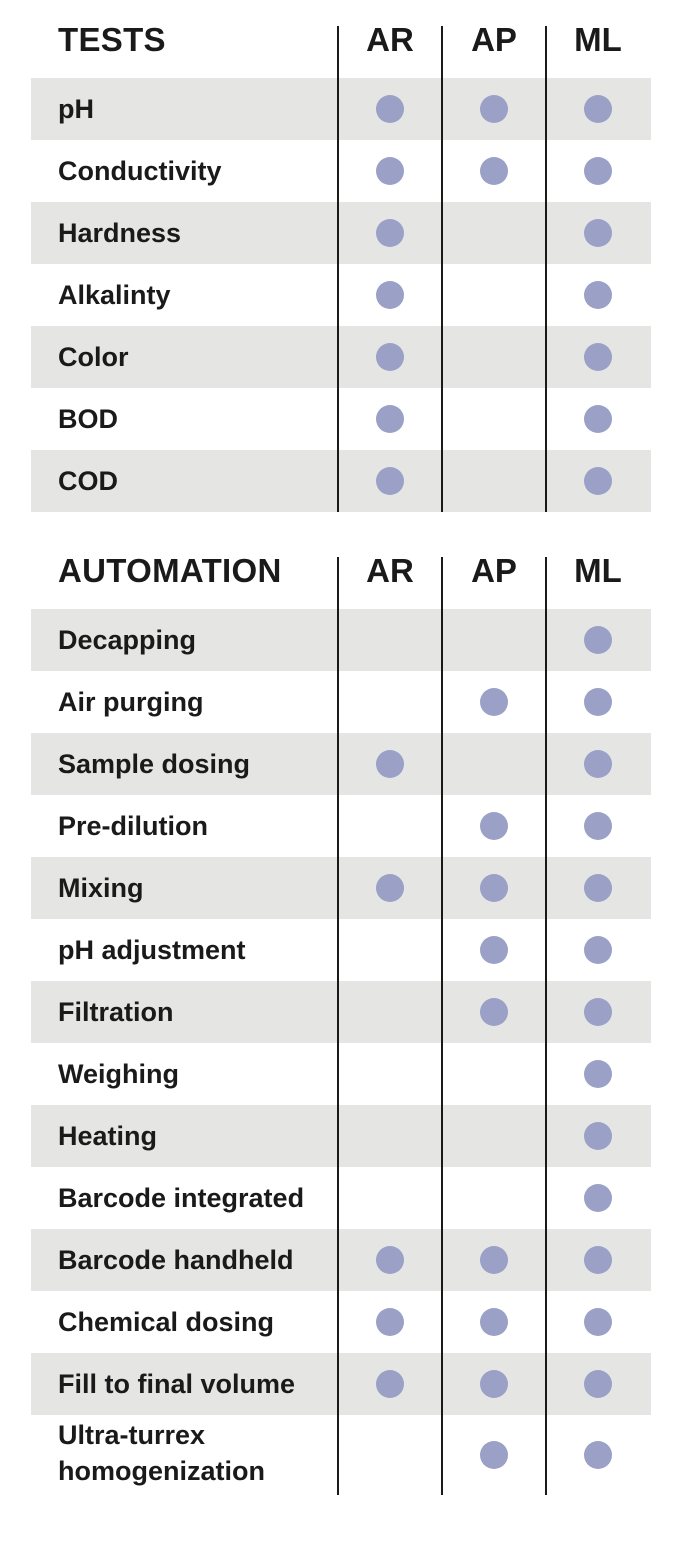  What do you see at coordinates (152, 950) in the screenshot?
I see `row-label: pH adjustment` at bounding box center [152, 950].